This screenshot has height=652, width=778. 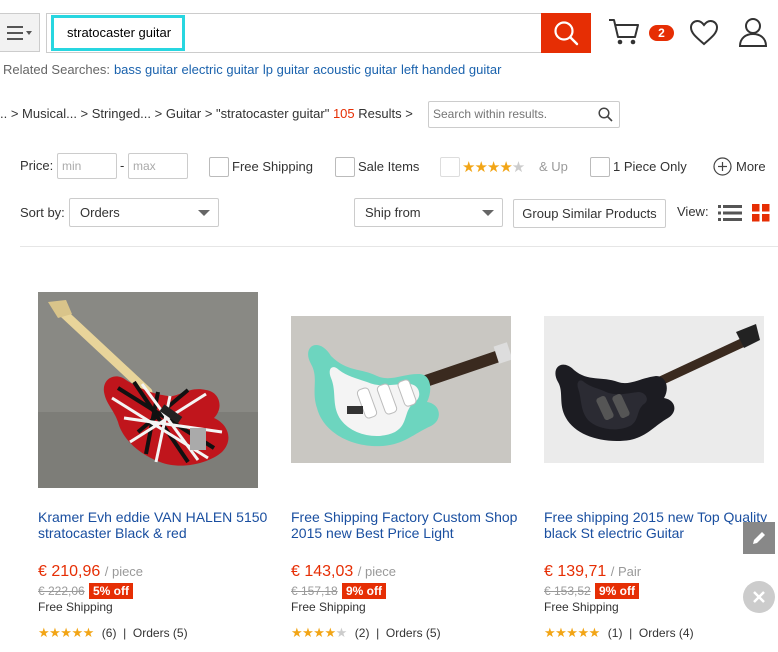 I want to click on more-label: More, so click(x=751, y=166).